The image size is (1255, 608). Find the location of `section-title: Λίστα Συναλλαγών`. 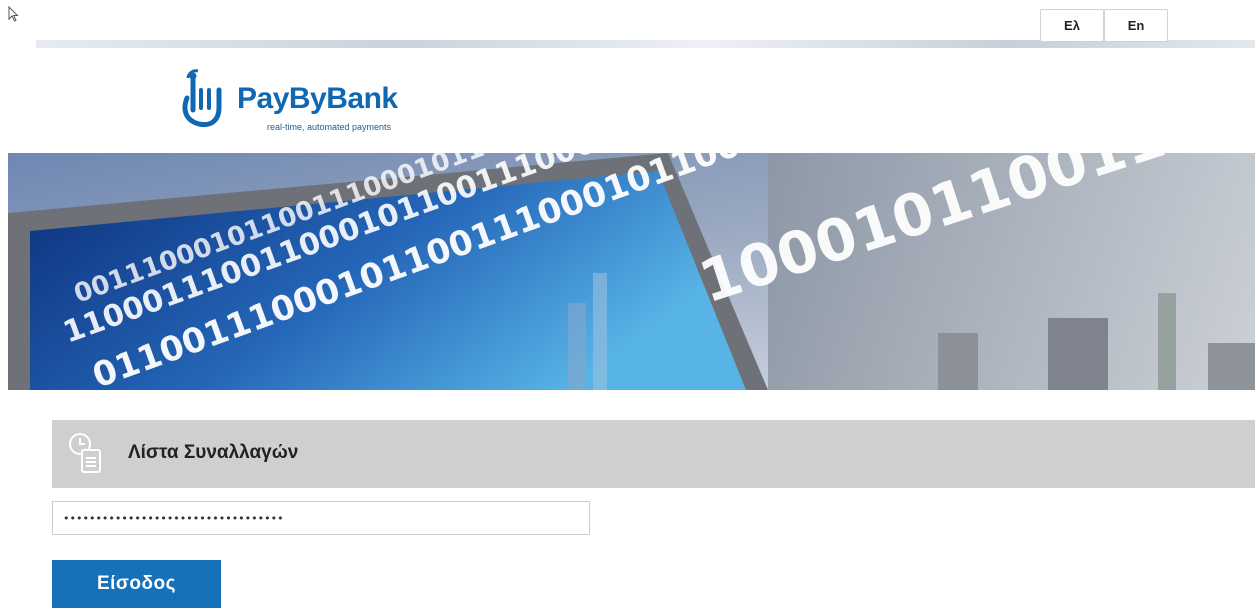

section-title: Λίστα Συναλλαγών is located at coordinates (213, 452).